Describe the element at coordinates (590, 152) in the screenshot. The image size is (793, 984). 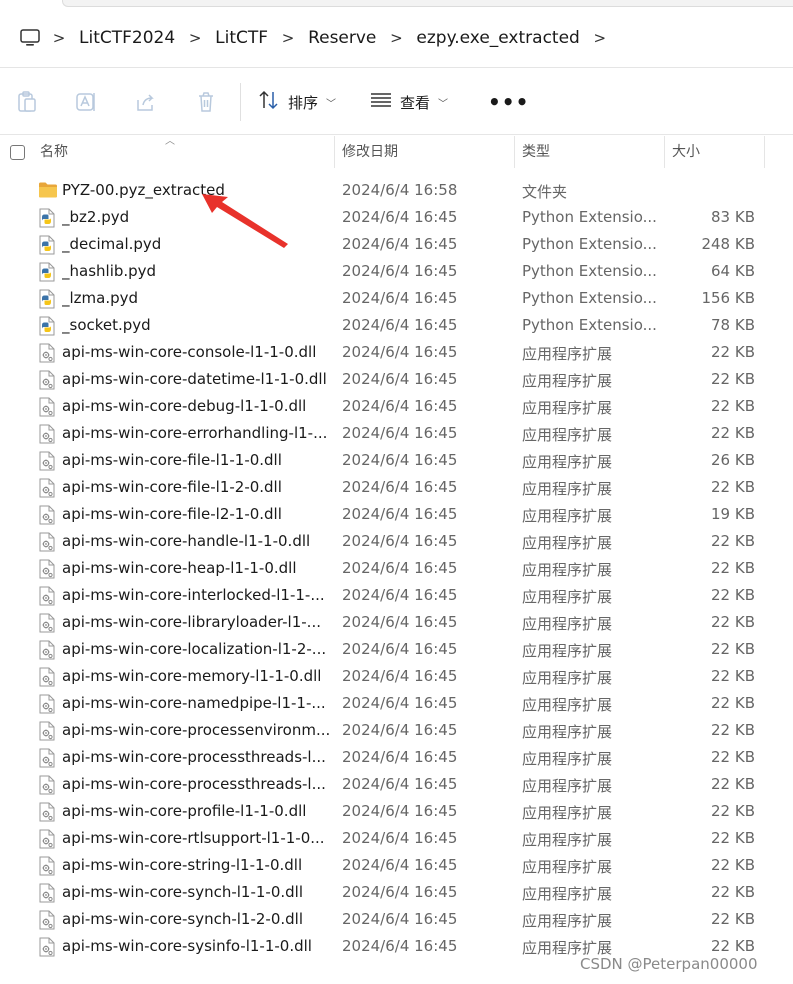
I see `column-type: 类型` at that location.